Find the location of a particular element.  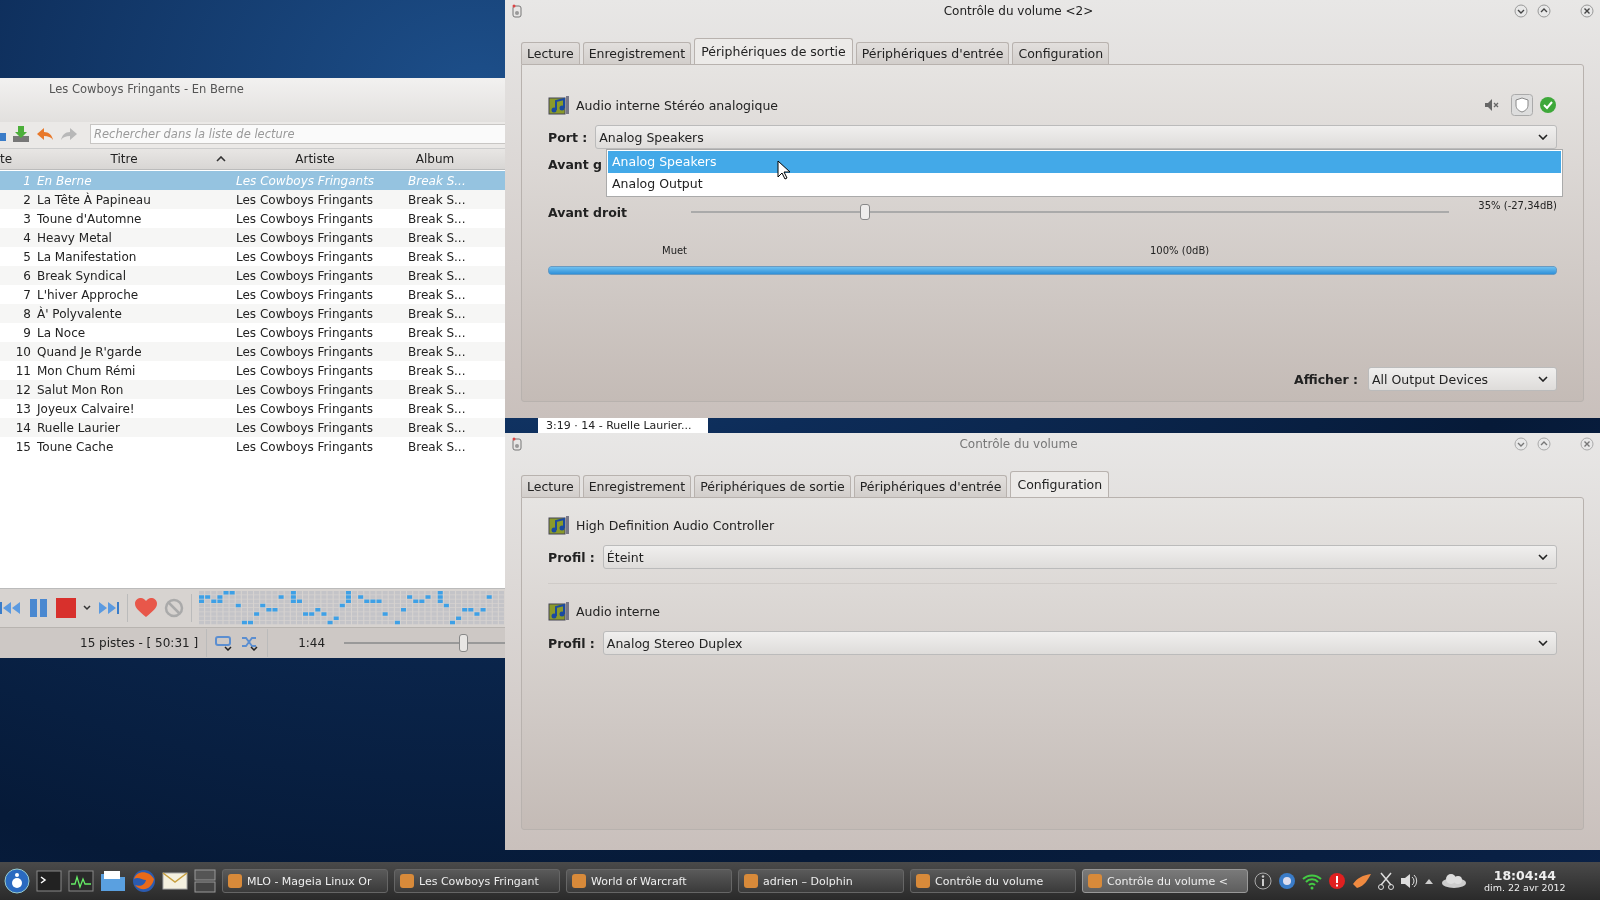

search-field: Rechercher dans la liste de lecture is located at coordinates (297, 134).